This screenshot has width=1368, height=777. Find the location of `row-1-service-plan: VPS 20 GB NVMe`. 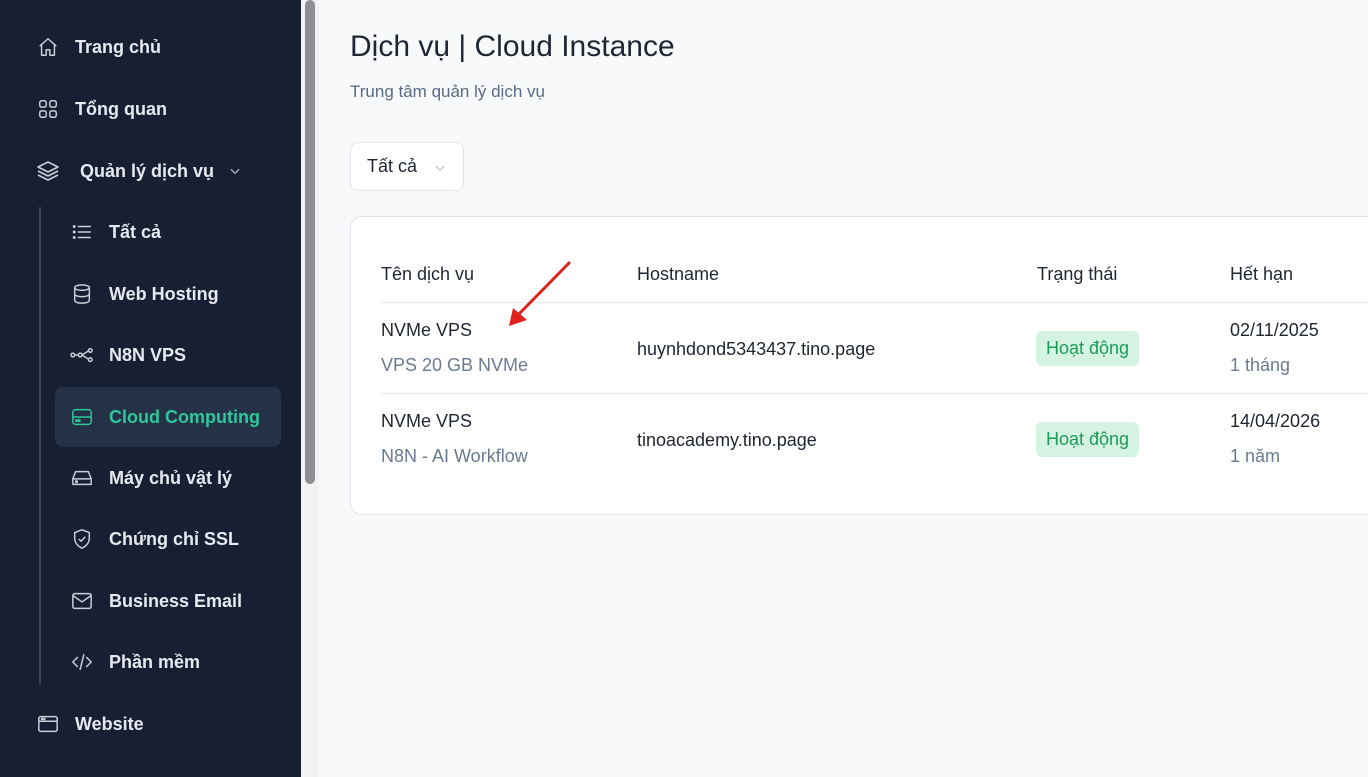

row-1-service-plan: VPS 20 GB NVMe is located at coordinates (455, 365).